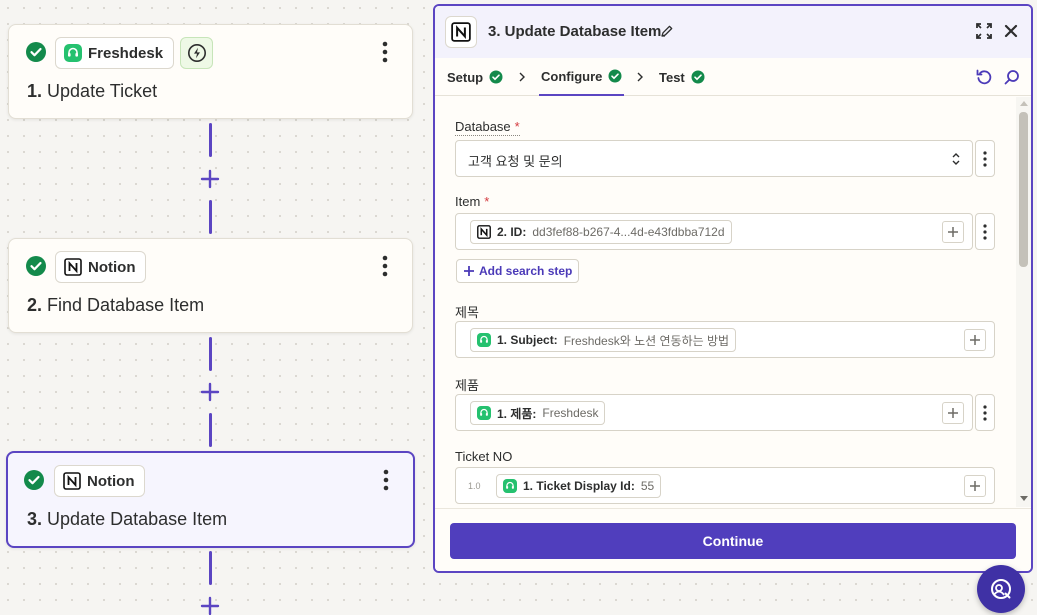 This screenshot has height=615, width=1037. Describe the element at coordinates (725, 485) in the screenshot. I see `ticket-no-field: 1.0 1. Ticket Display Id: 55` at that location.